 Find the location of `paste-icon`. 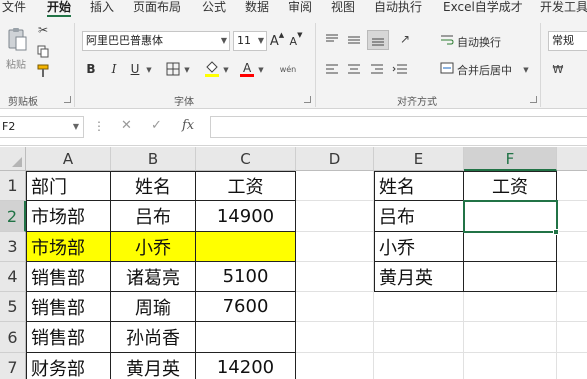

paste-icon is located at coordinates (17, 40).